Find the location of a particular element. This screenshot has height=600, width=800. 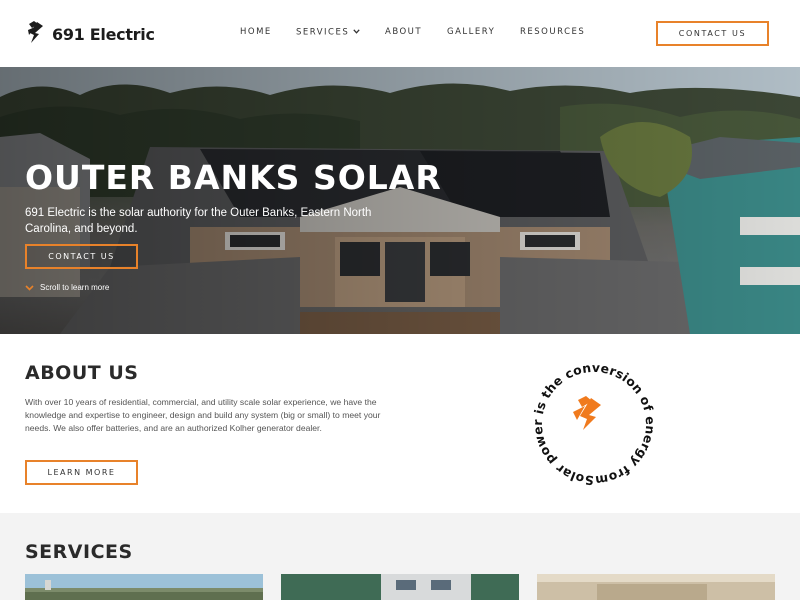

nav-item-gallery: GALLERY is located at coordinates (471, 32).